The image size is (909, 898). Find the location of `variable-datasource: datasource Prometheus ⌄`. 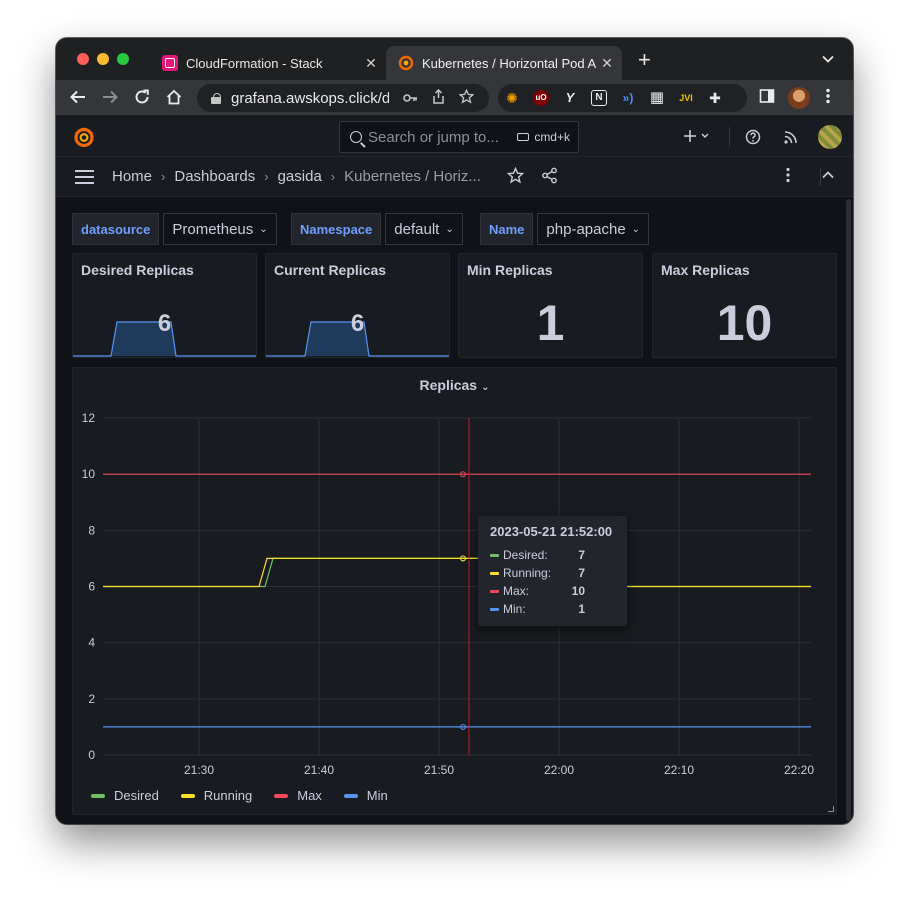

variable-datasource: datasource Prometheus ⌄ is located at coordinates (174, 229).